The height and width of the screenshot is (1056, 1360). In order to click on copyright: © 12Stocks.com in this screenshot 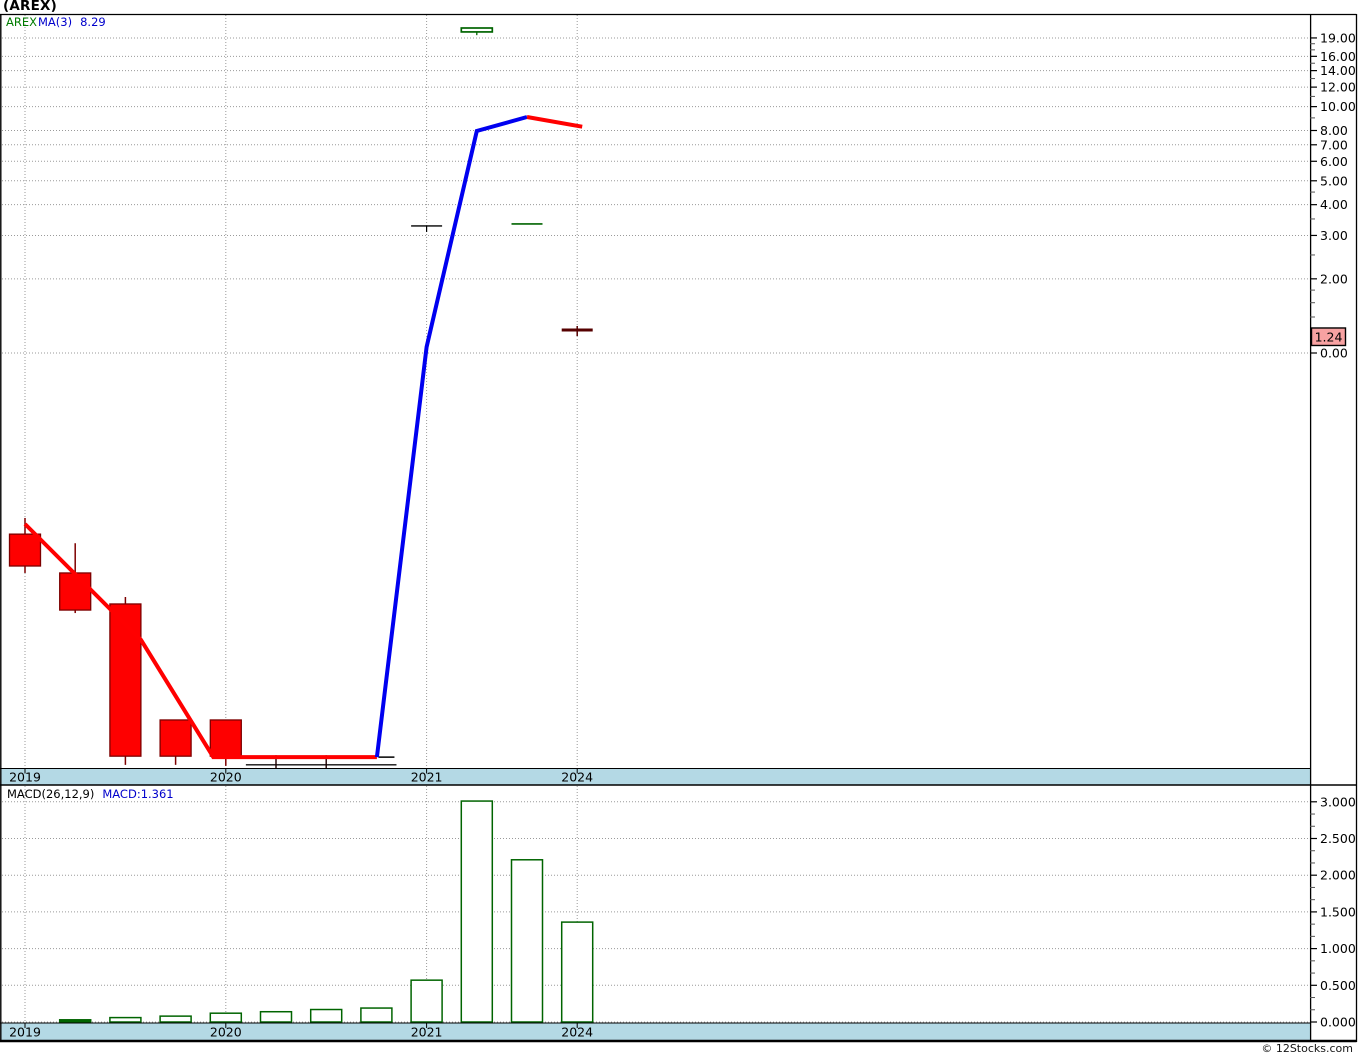, I will do `click(1307, 1048)`.